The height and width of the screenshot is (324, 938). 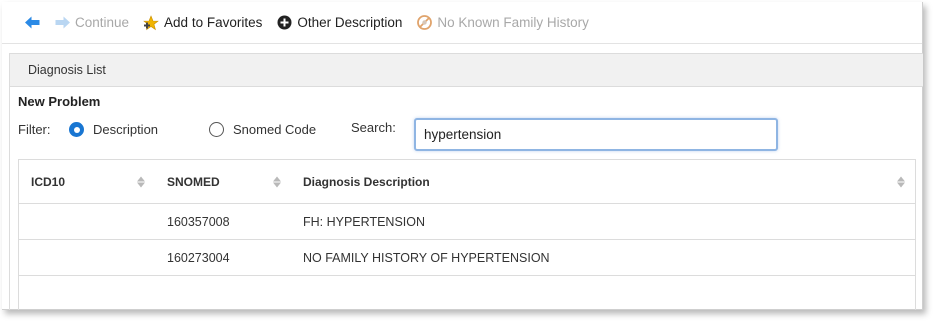 What do you see at coordinates (366, 181) in the screenshot?
I see `column-header-label: Diagnosis Description` at bounding box center [366, 181].